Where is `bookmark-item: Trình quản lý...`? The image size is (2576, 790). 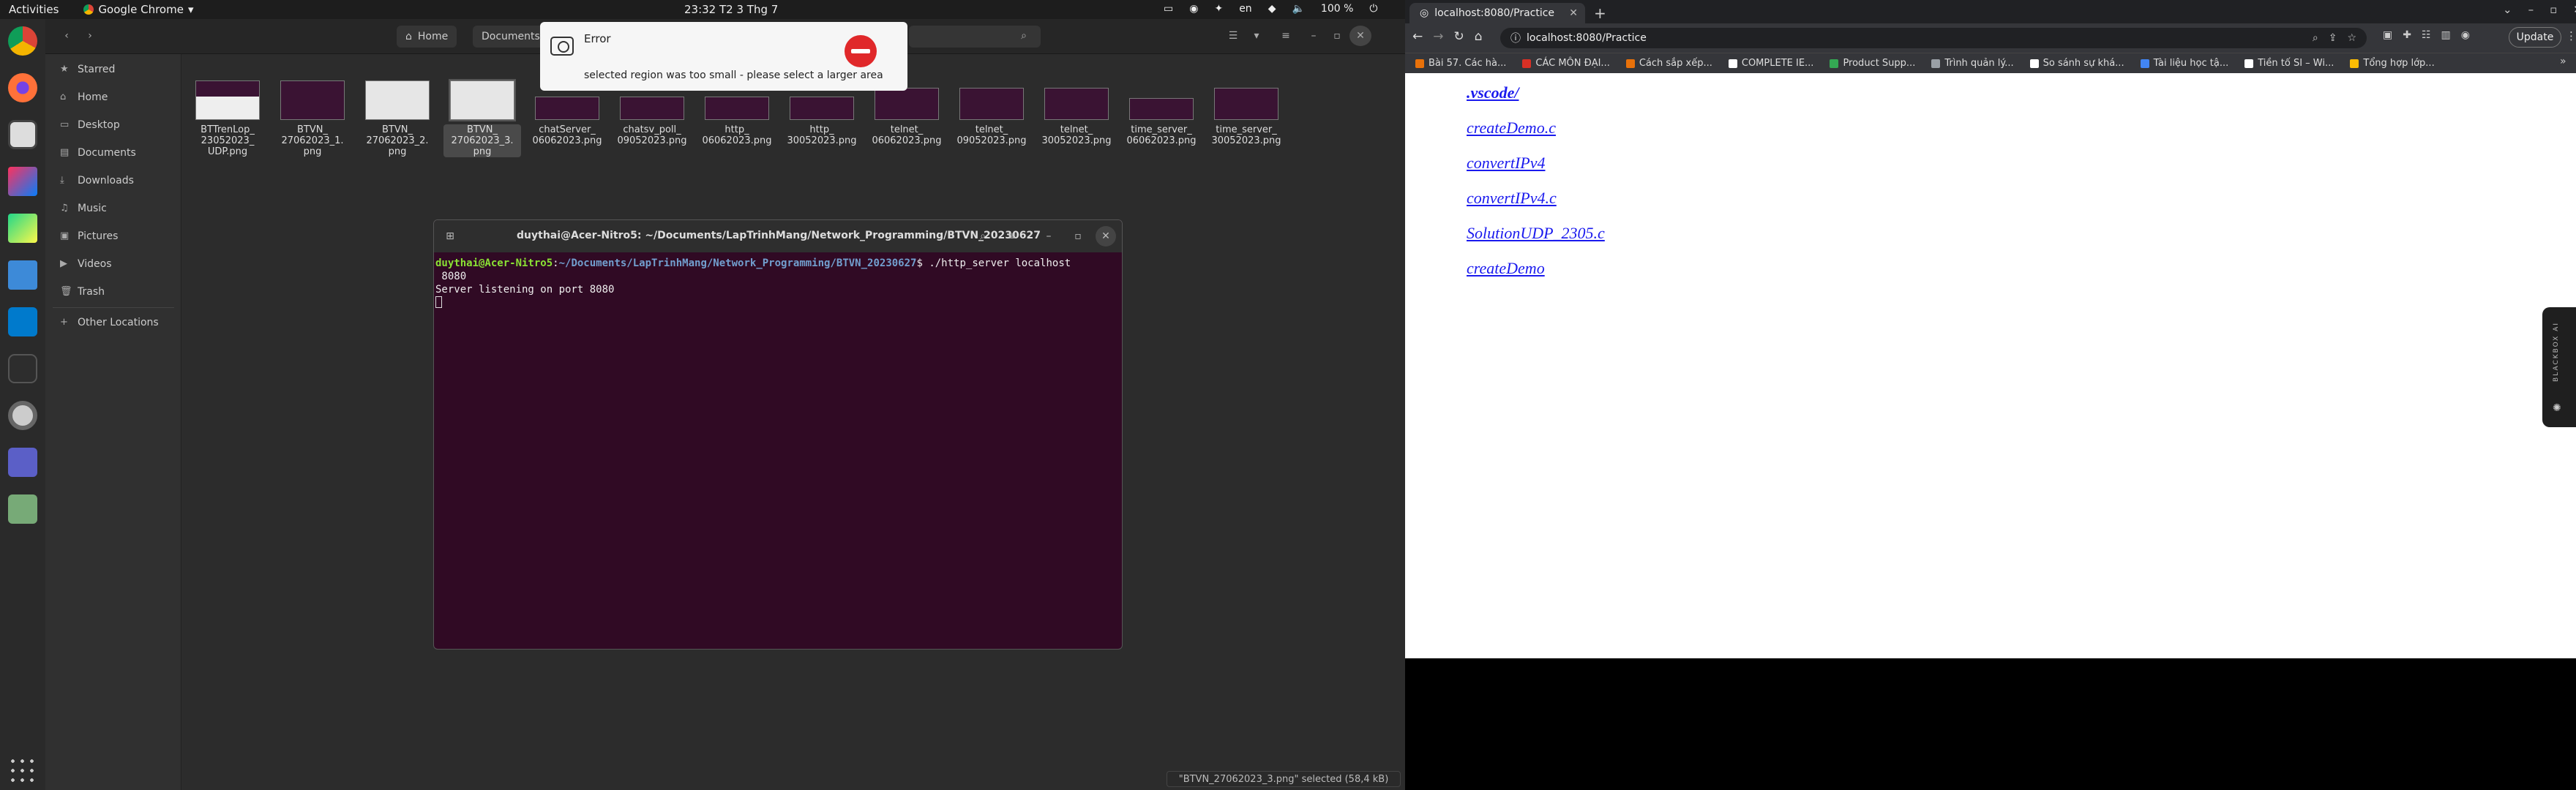 bookmark-item: Trình quản lý... is located at coordinates (1972, 64).